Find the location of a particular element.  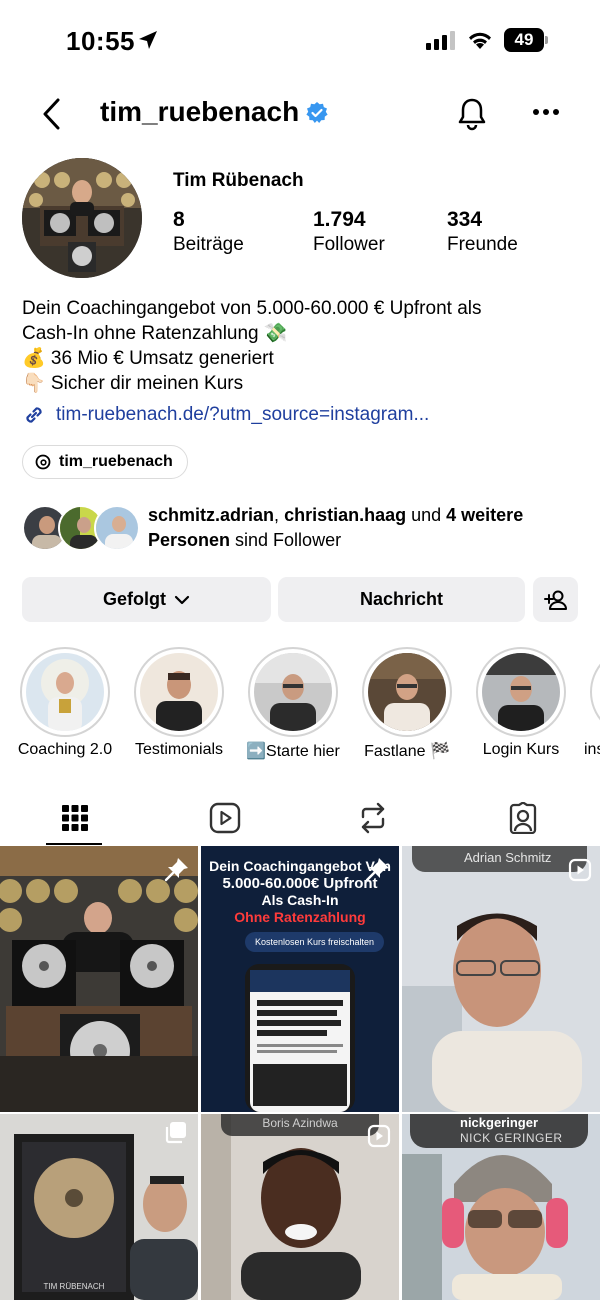

threads-logo-icon is located at coordinates (43, 462).